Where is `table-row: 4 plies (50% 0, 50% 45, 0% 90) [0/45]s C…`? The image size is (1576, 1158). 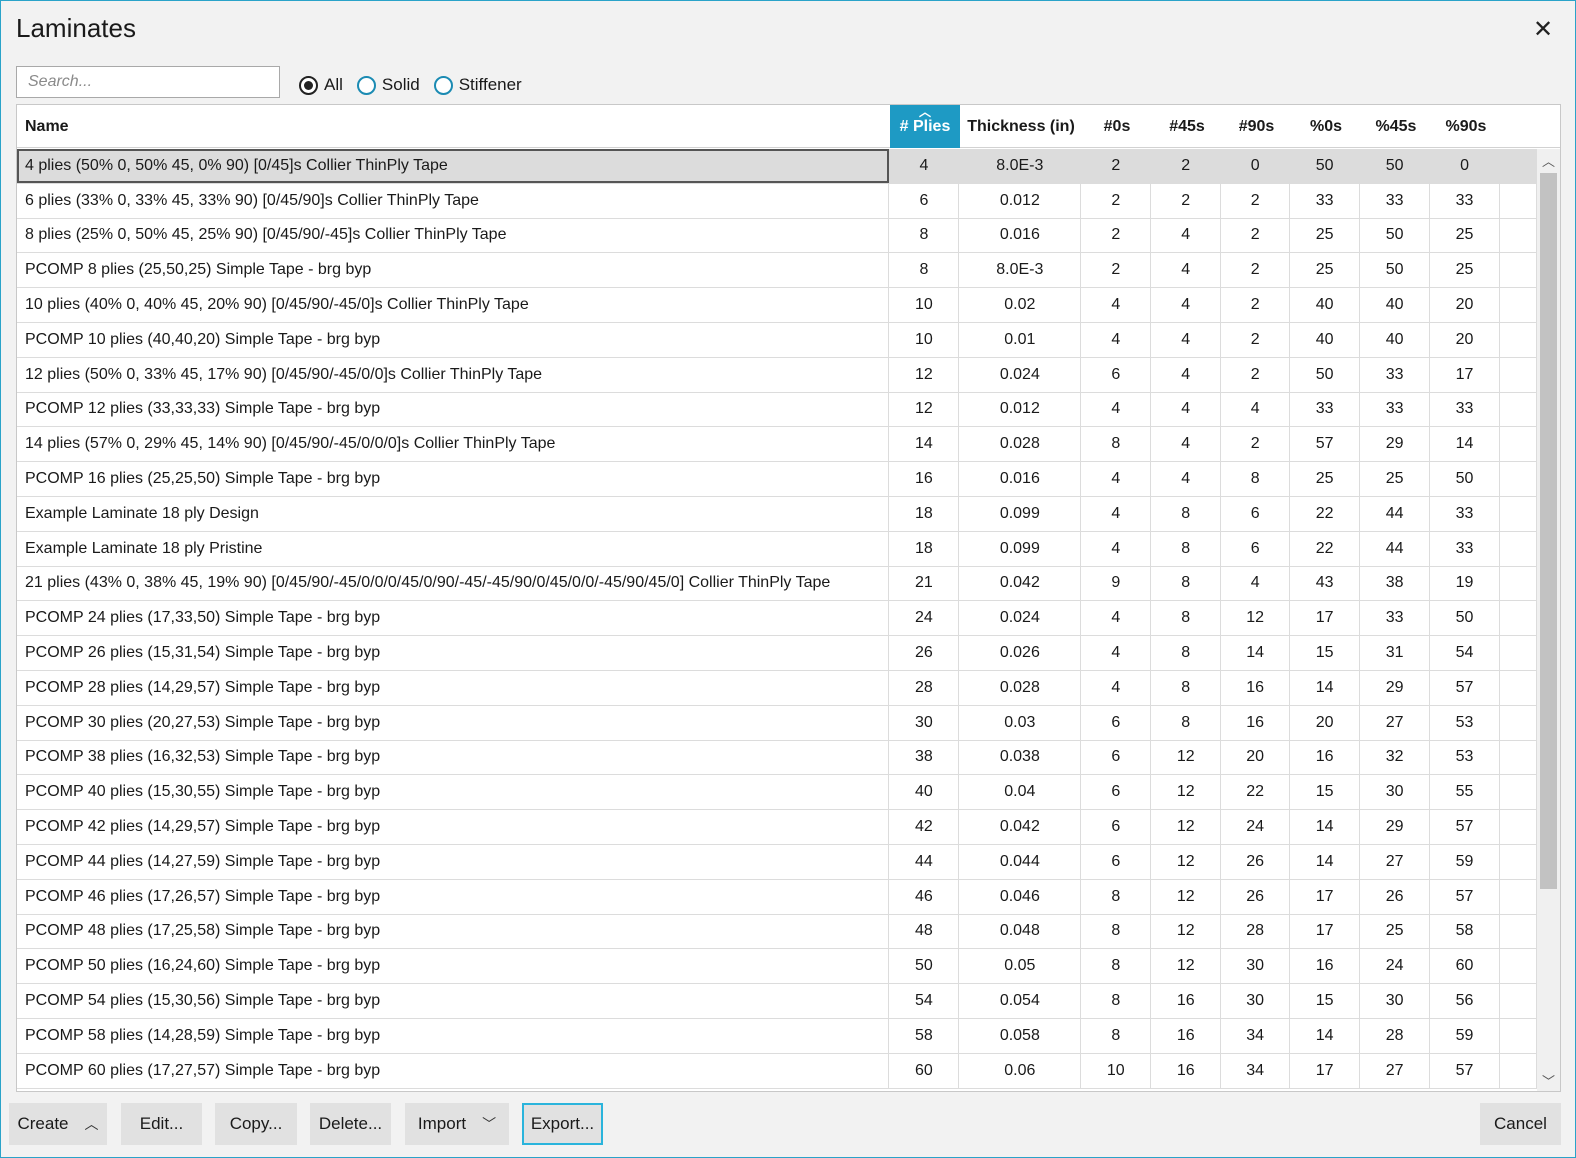 table-row: 4 plies (50% 0, 50% 45, 0% 90) [0/45]s C… is located at coordinates (777, 166).